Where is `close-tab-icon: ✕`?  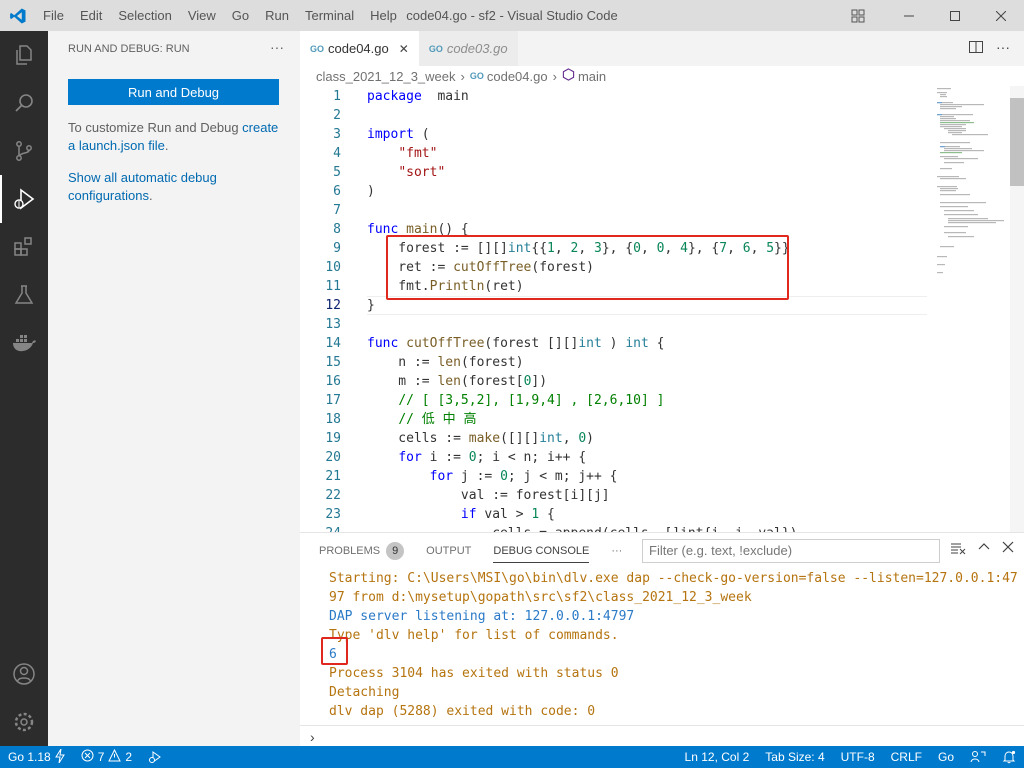
close-tab-icon: ✕ is located at coordinates (404, 49).